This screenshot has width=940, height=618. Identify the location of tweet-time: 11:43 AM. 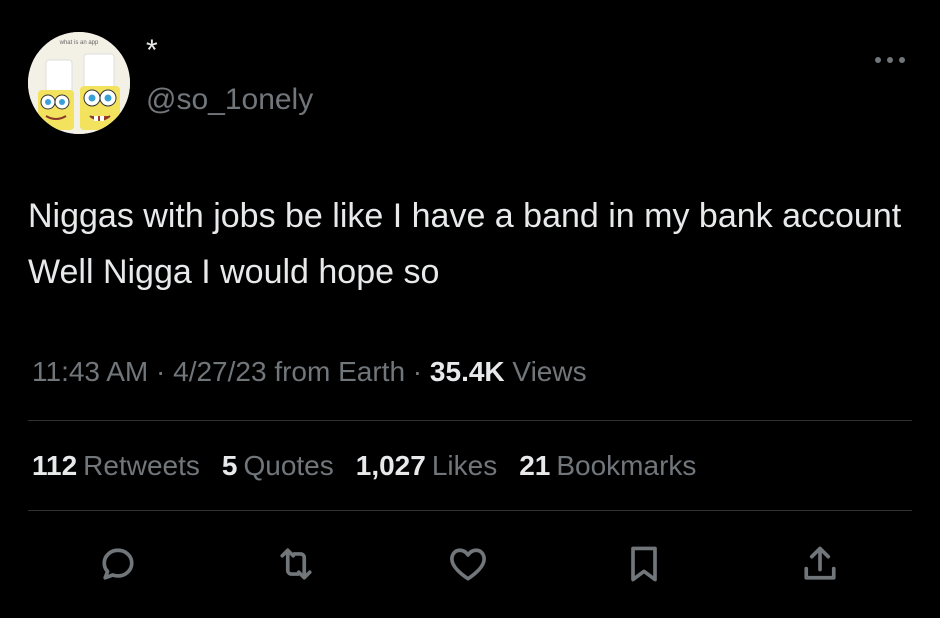
(90, 371).